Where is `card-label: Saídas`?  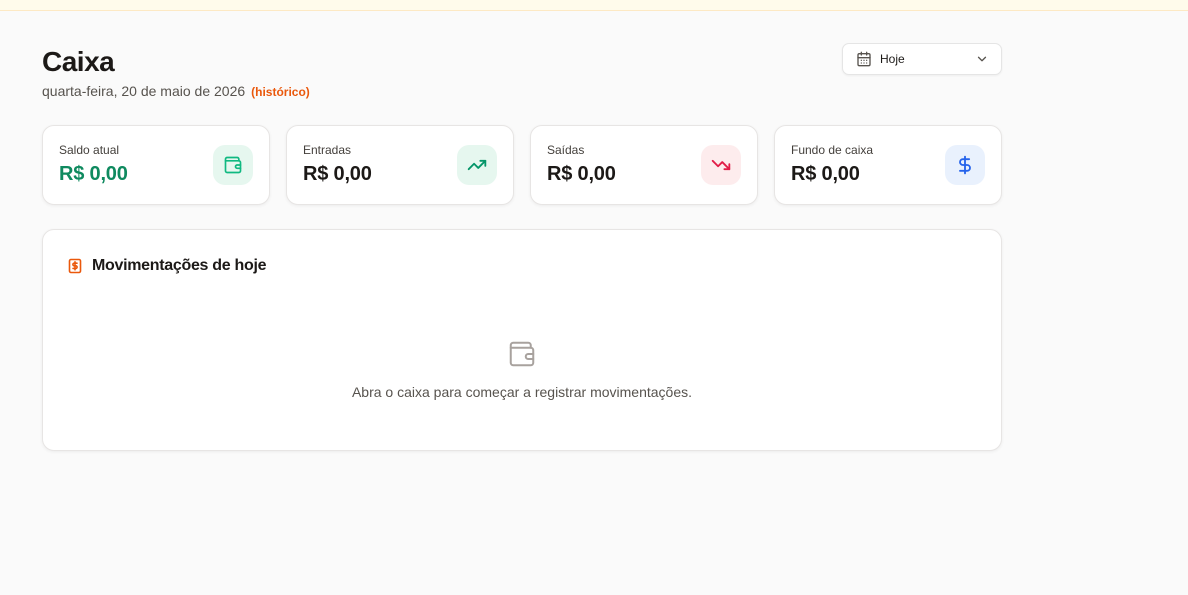 card-label: Saídas is located at coordinates (566, 150).